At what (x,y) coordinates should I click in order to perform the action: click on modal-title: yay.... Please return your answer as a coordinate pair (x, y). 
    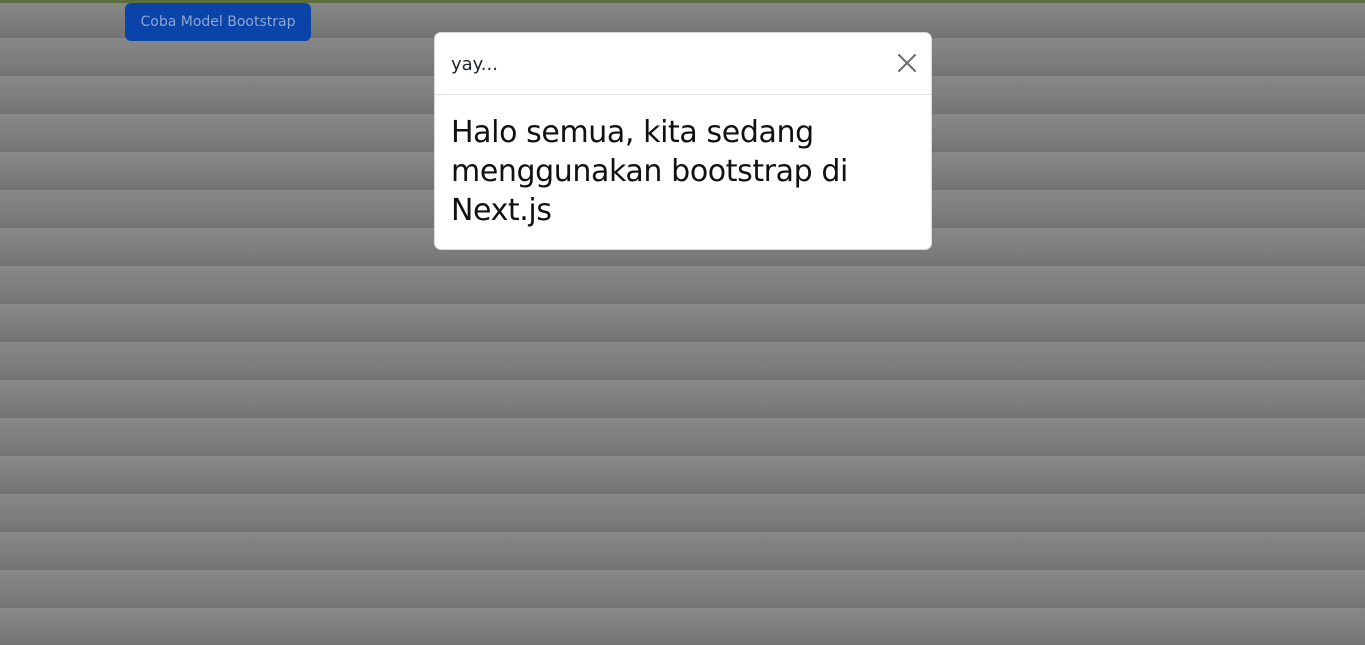
    Looking at the image, I should click on (474, 64).